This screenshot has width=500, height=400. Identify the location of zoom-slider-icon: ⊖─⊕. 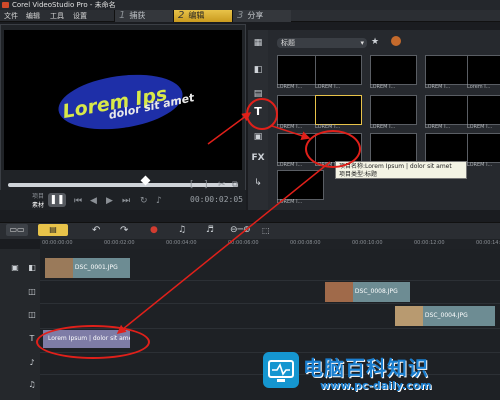
(240, 230).